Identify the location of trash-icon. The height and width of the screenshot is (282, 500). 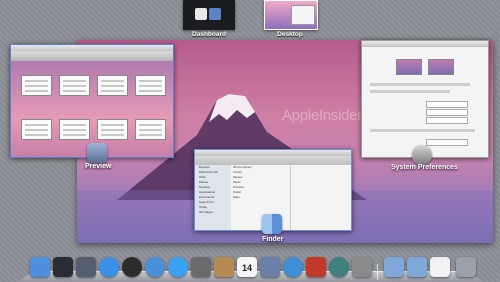
(466, 267).